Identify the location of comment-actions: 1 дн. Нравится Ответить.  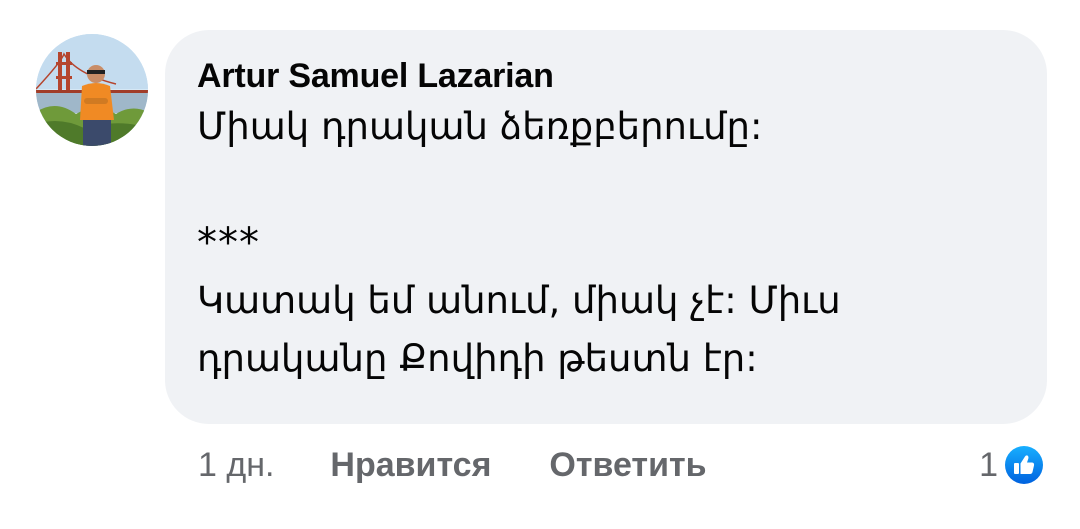
(481, 465).